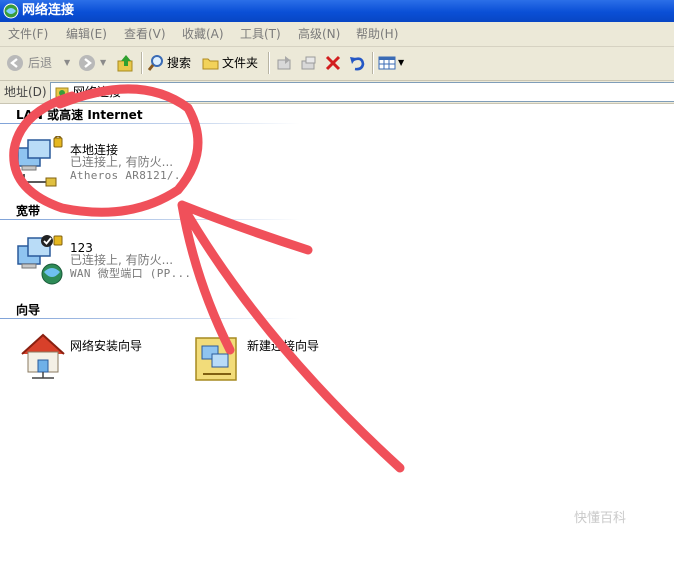  Describe the element at coordinates (40, 260) in the screenshot. I see `broadband-connection-icon` at that location.